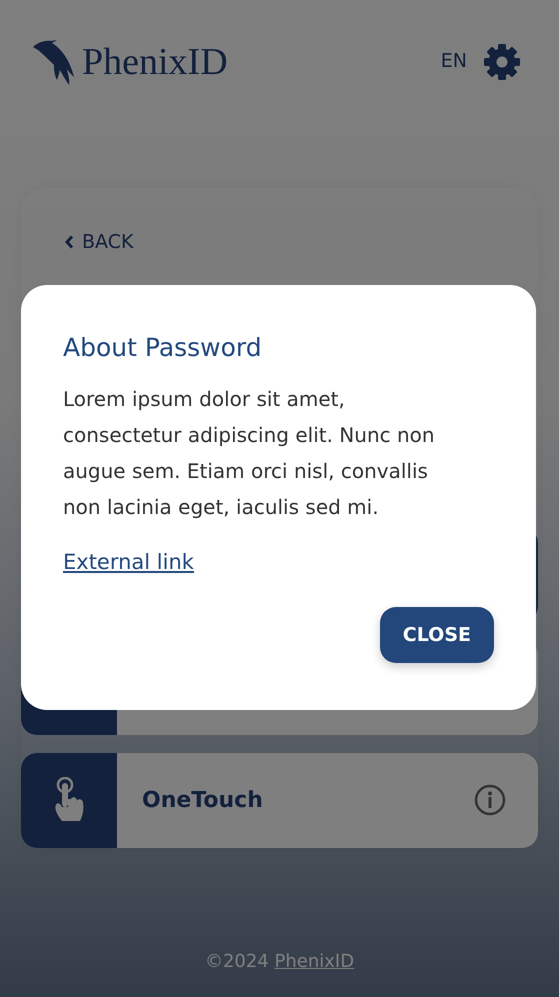 The width and height of the screenshot is (559, 997). I want to click on chevron-left-icon, so click(69, 242).